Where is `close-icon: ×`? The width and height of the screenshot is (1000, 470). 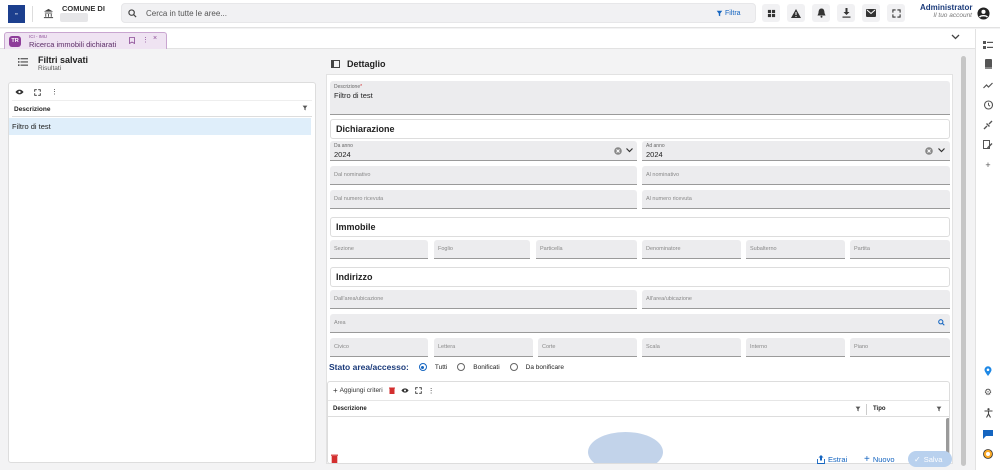
close-icon: × is located at coordinates (155, 38).